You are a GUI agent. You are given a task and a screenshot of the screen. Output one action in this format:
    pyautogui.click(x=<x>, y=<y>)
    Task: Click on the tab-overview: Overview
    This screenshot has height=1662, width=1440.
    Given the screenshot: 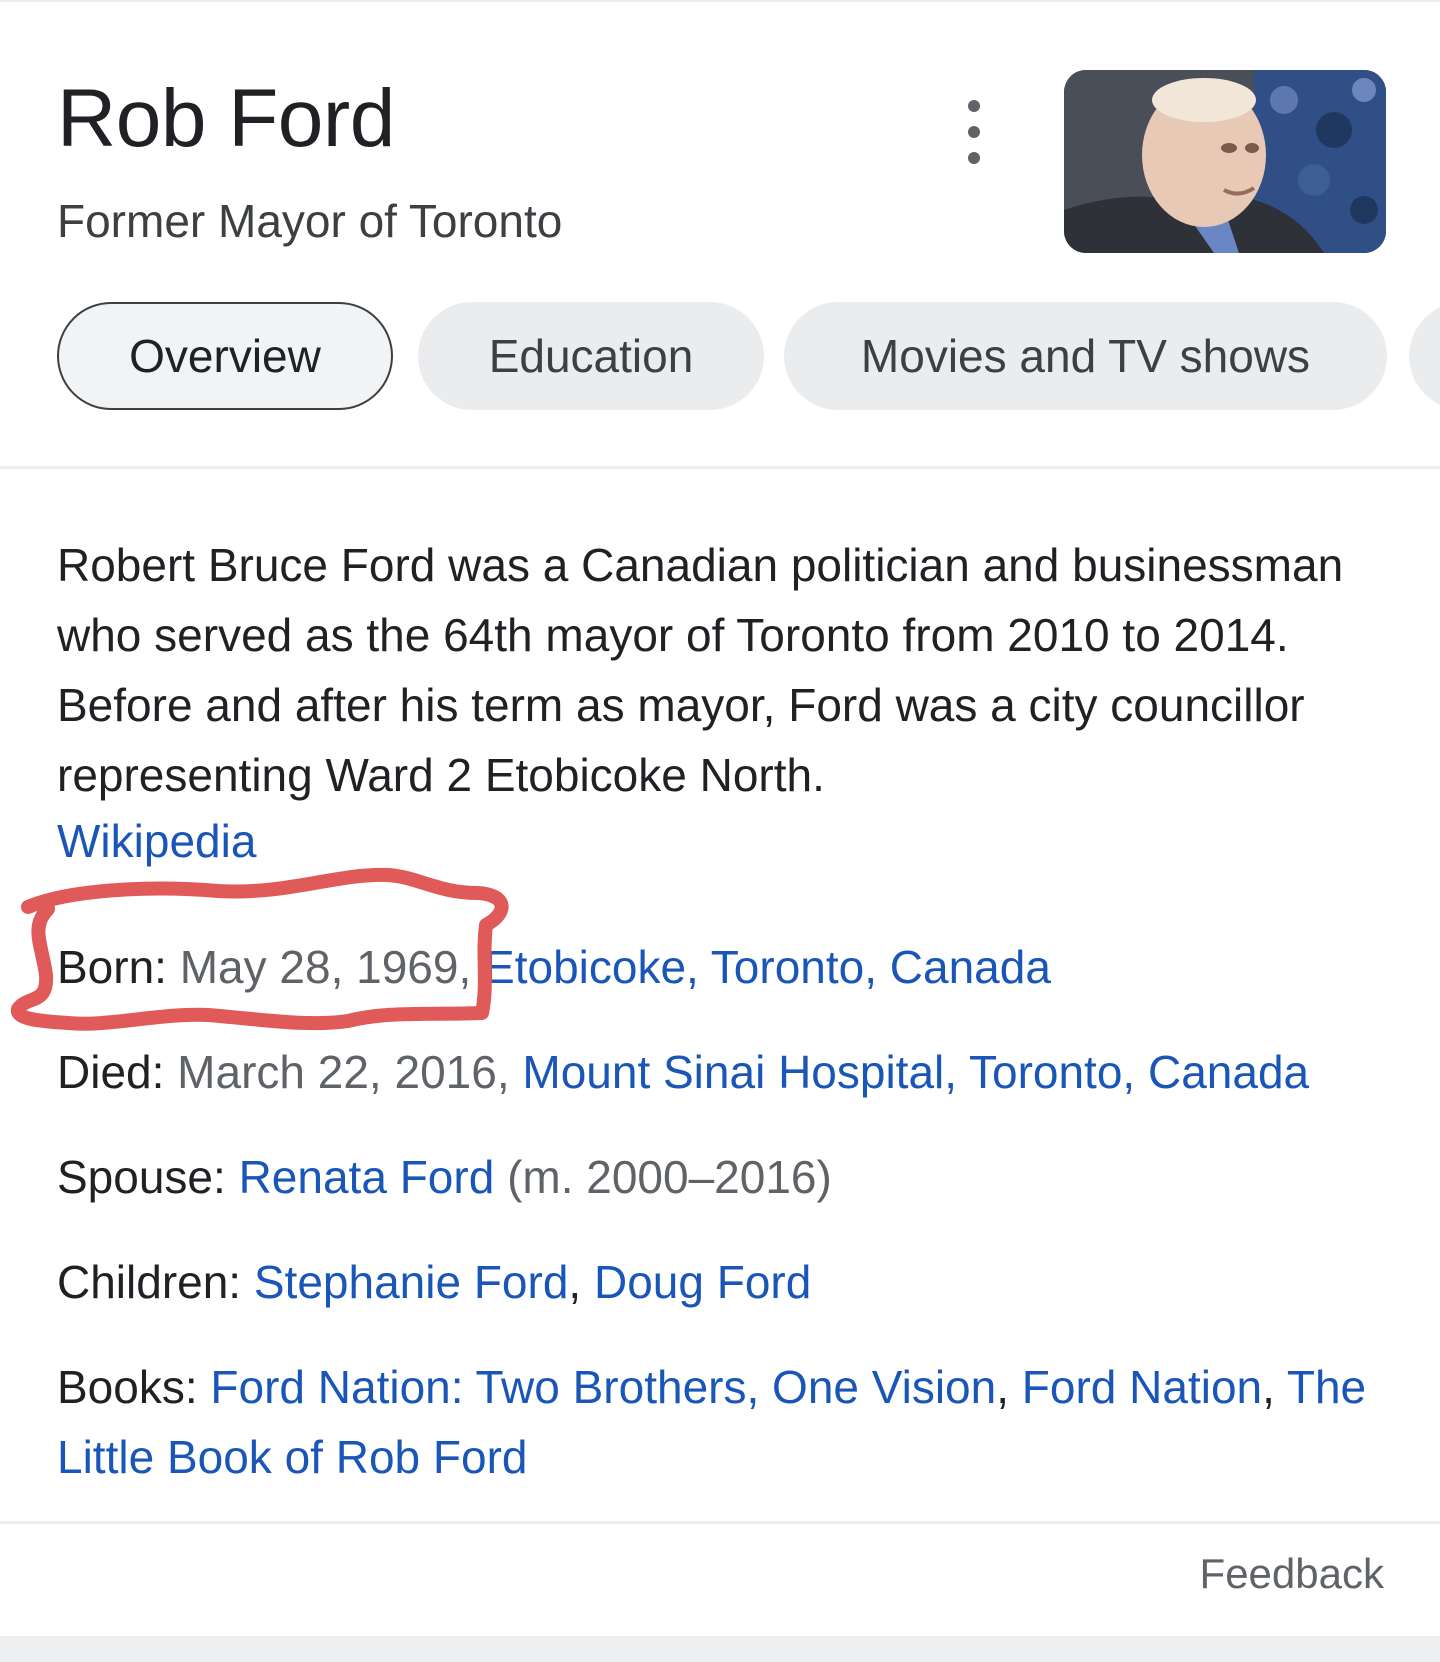 What is the action you would take?
    pyautogui.click(x=225, y=356)
    